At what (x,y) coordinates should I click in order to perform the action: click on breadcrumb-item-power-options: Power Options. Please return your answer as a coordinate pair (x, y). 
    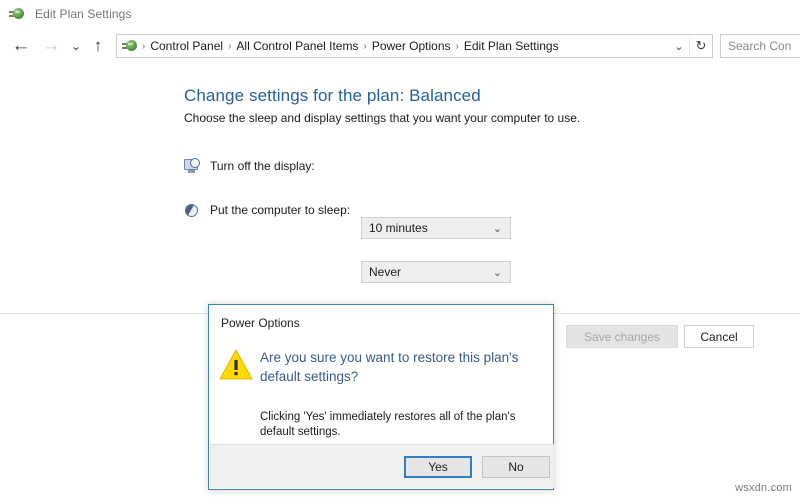
    Looking at the image, I should click on (411, 46).